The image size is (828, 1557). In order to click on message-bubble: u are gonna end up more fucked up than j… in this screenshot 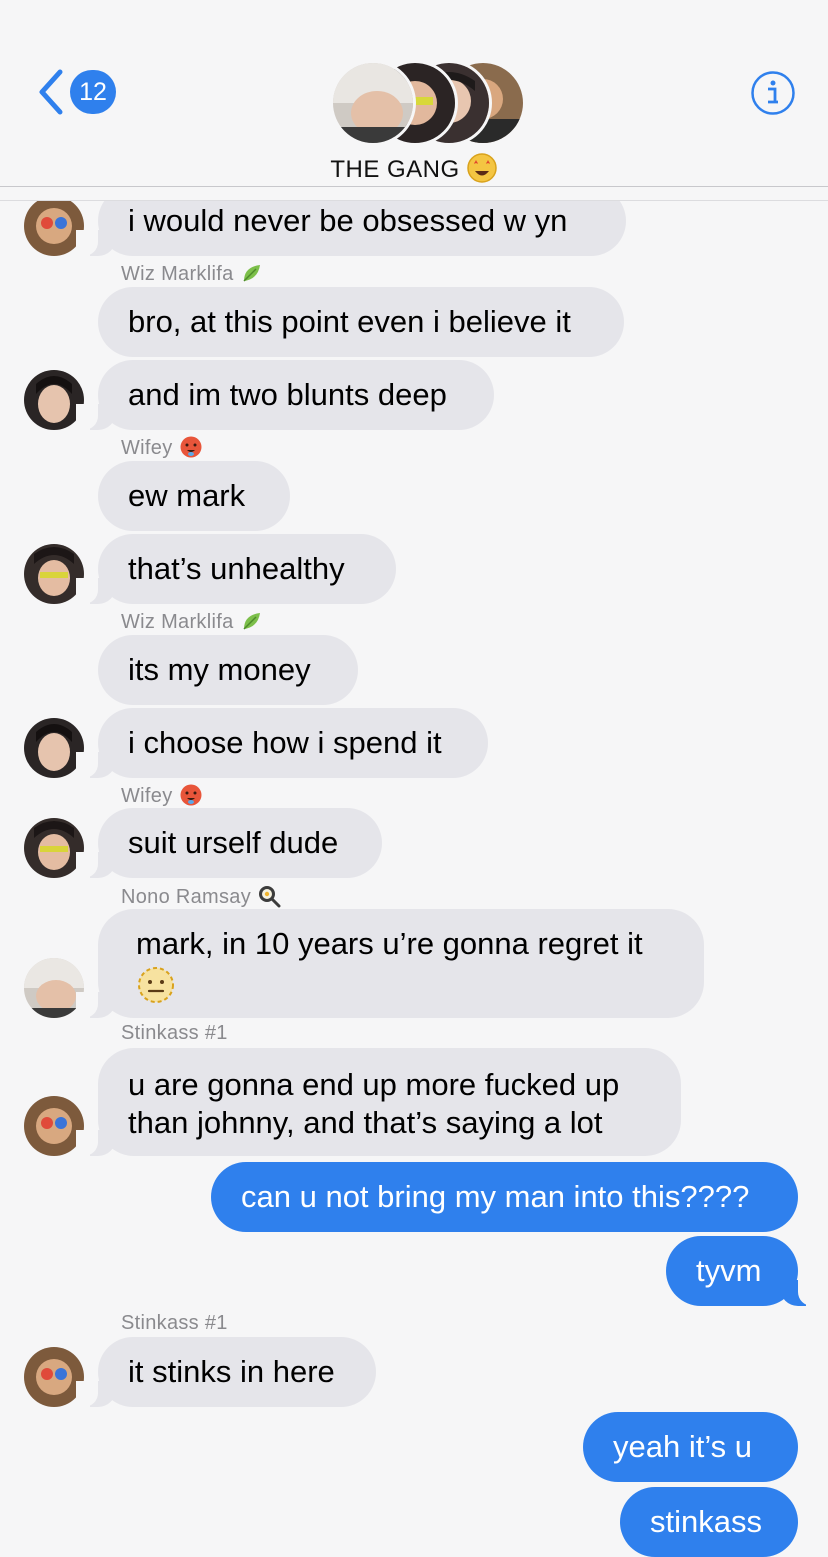, I will do `click(378, 1102)`.